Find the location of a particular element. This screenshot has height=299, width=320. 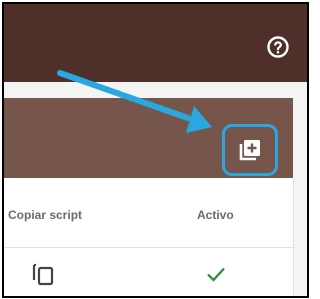

column-header-copy-script: Copiar script is located at coordinates (45, 215).